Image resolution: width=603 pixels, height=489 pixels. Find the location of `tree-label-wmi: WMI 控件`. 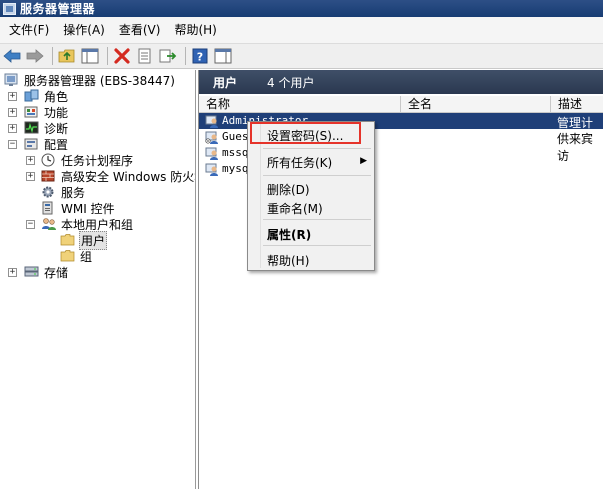

tree-label-wmi: WMI 控件 is located at coordinates (88, 208).